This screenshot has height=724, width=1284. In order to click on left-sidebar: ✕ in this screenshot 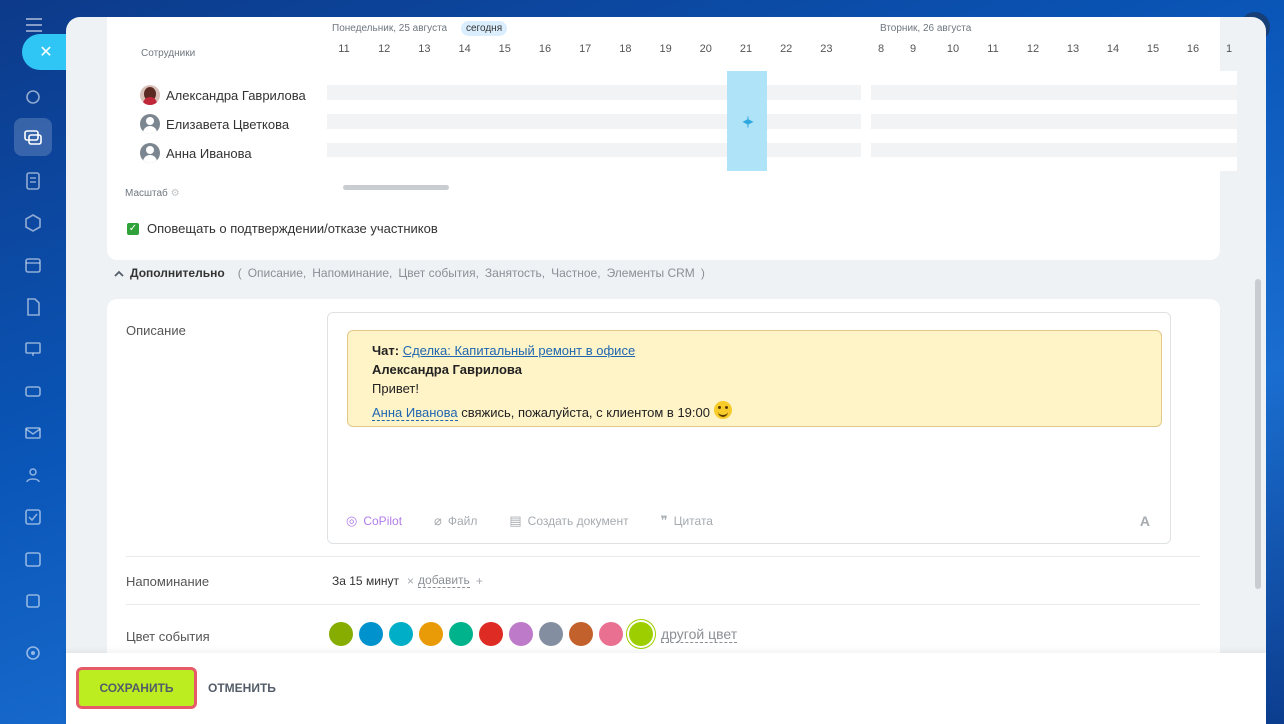, I will do `click(35, 362)`.